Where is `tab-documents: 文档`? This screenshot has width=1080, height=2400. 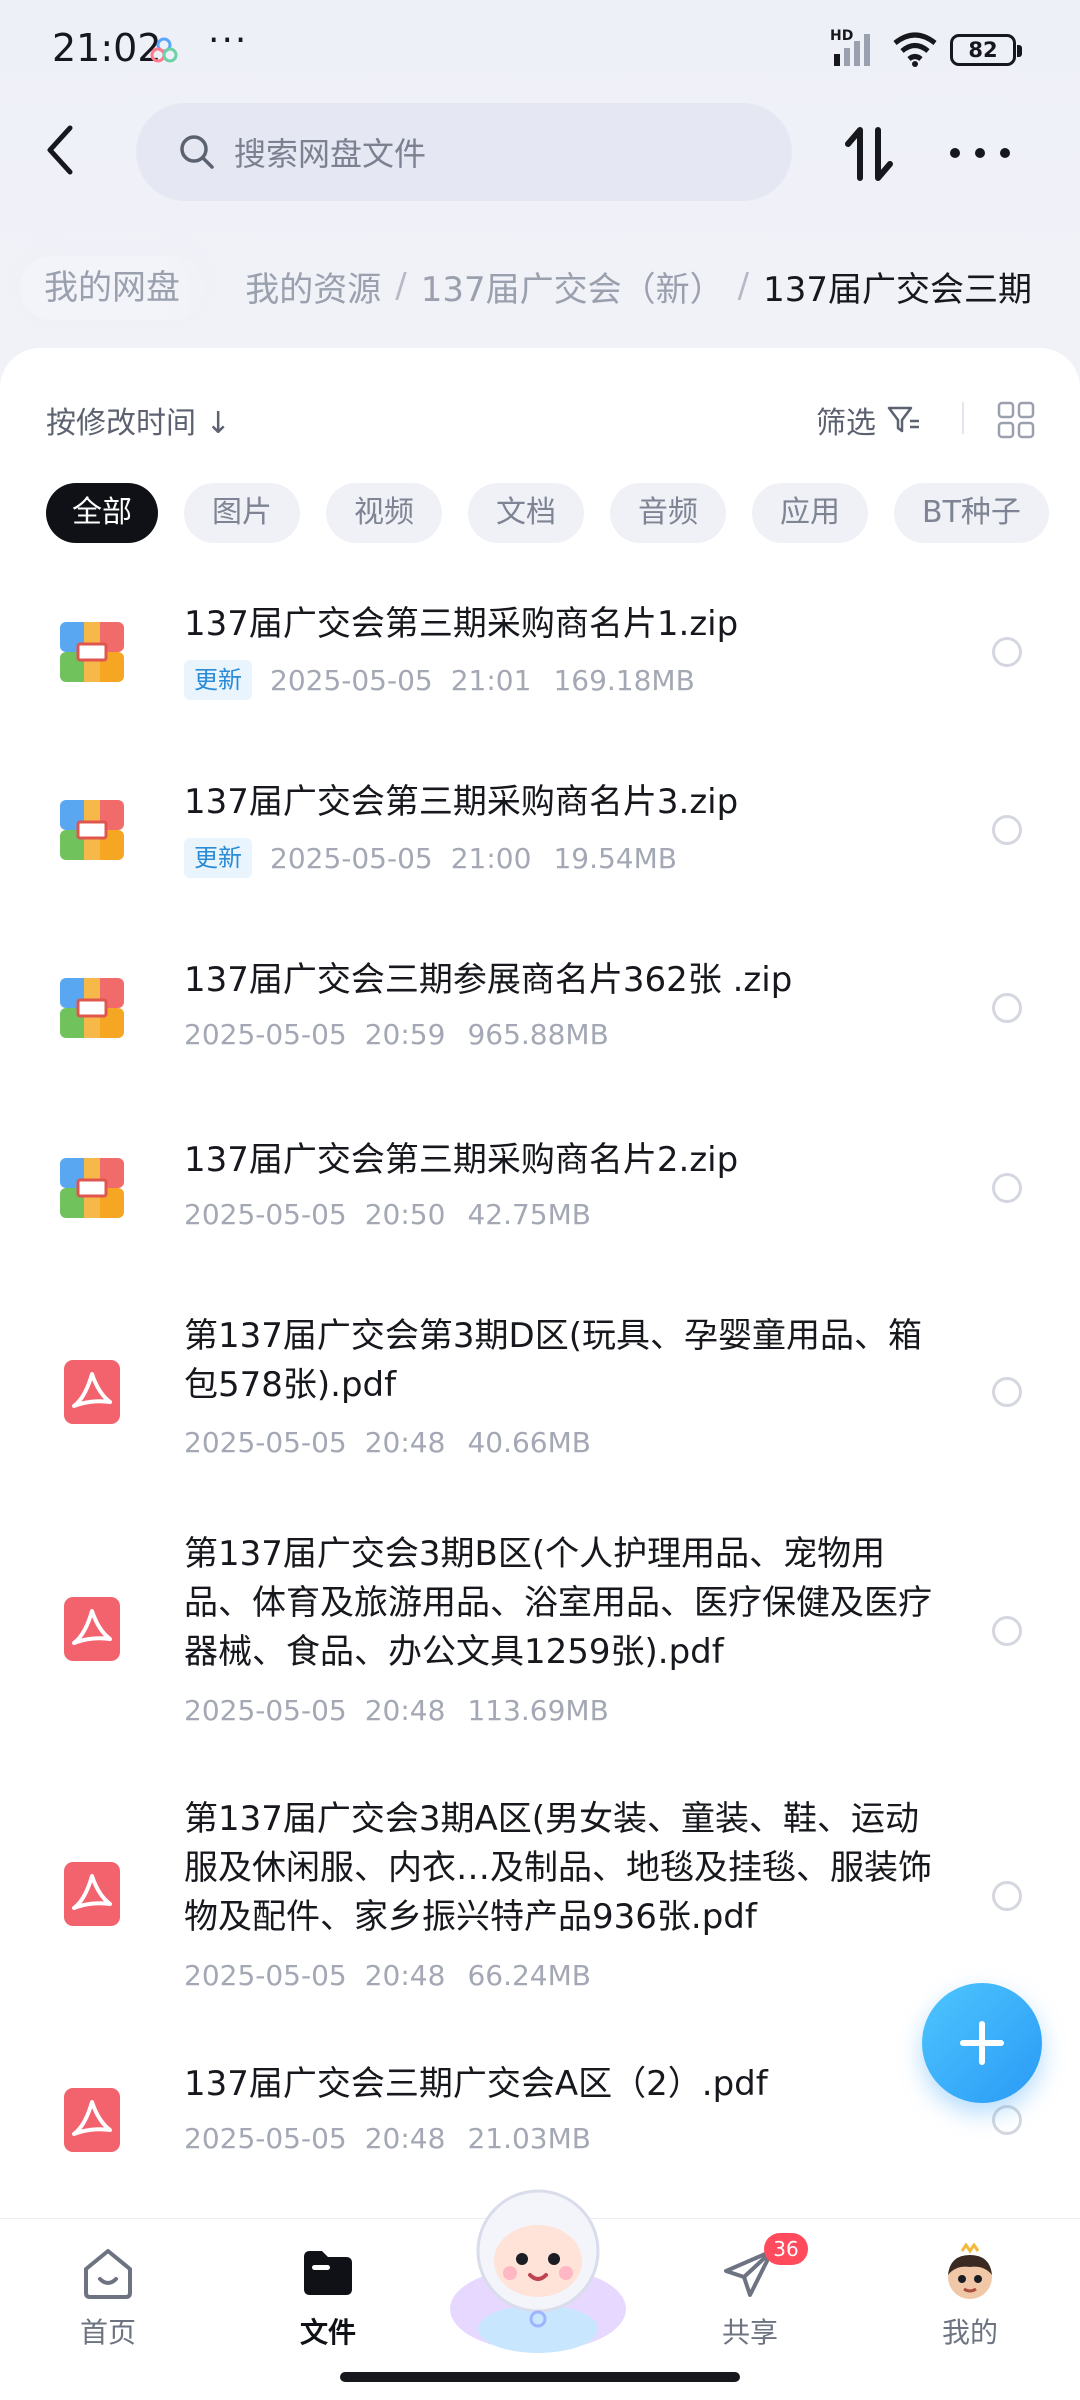 tab-documents: 文档 is located at coordinates (526, 513).